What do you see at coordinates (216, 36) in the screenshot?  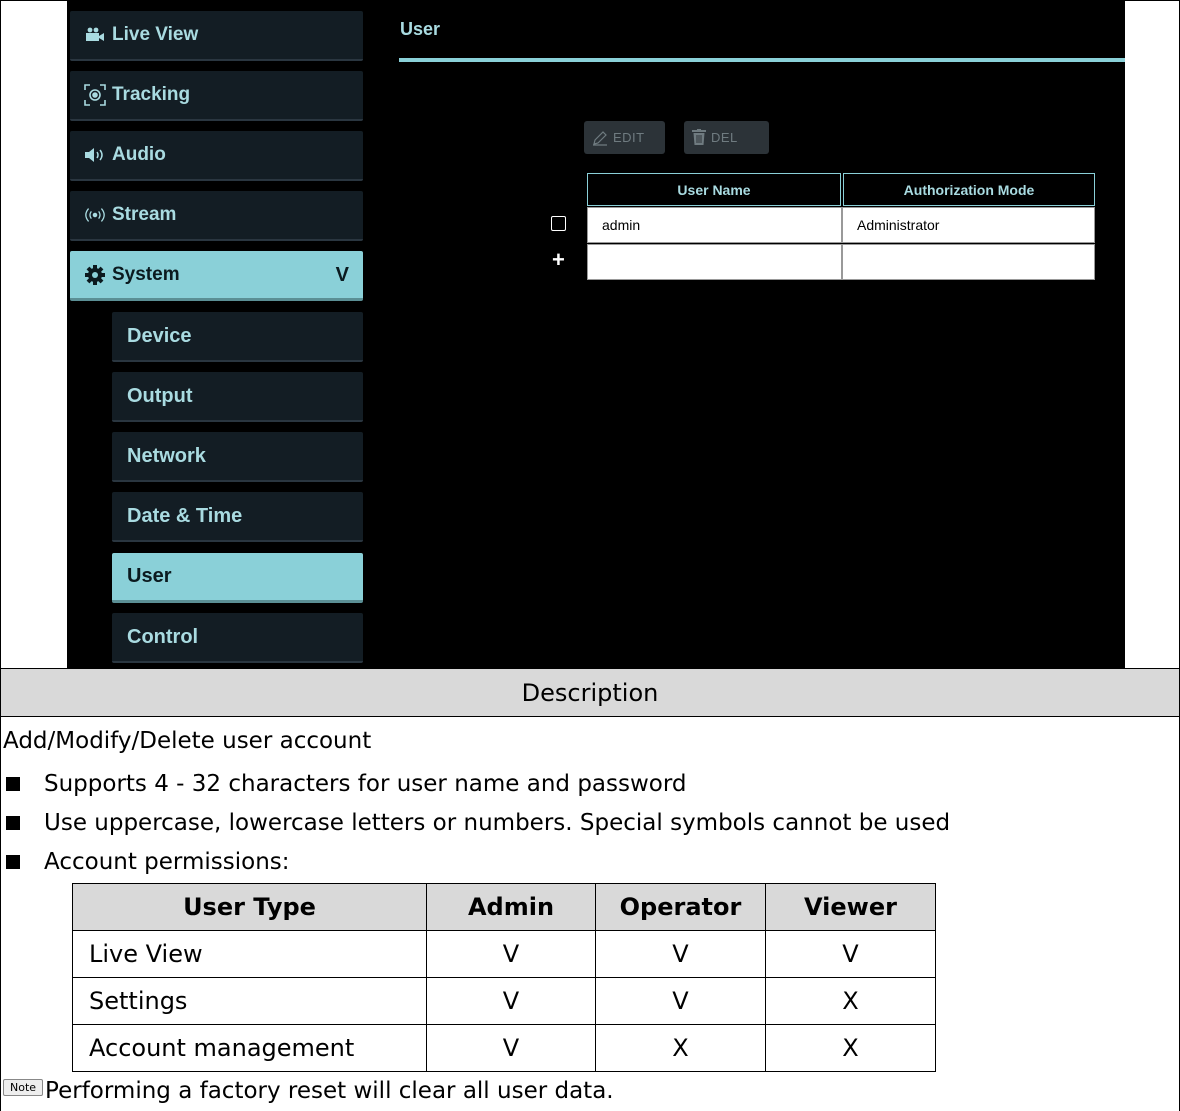 I see `sidebar-item-live-view: Live View` at bounding box center [216, 36].